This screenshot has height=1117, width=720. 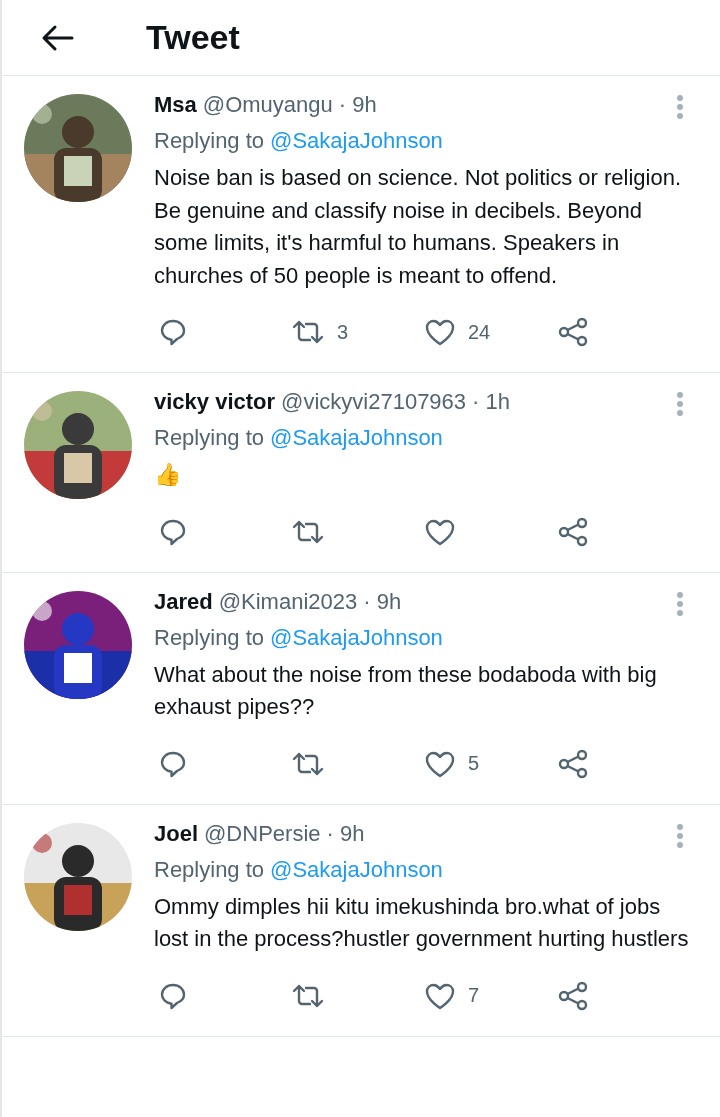 I want to click on author-name: Joel, so click(x=176, y=833).